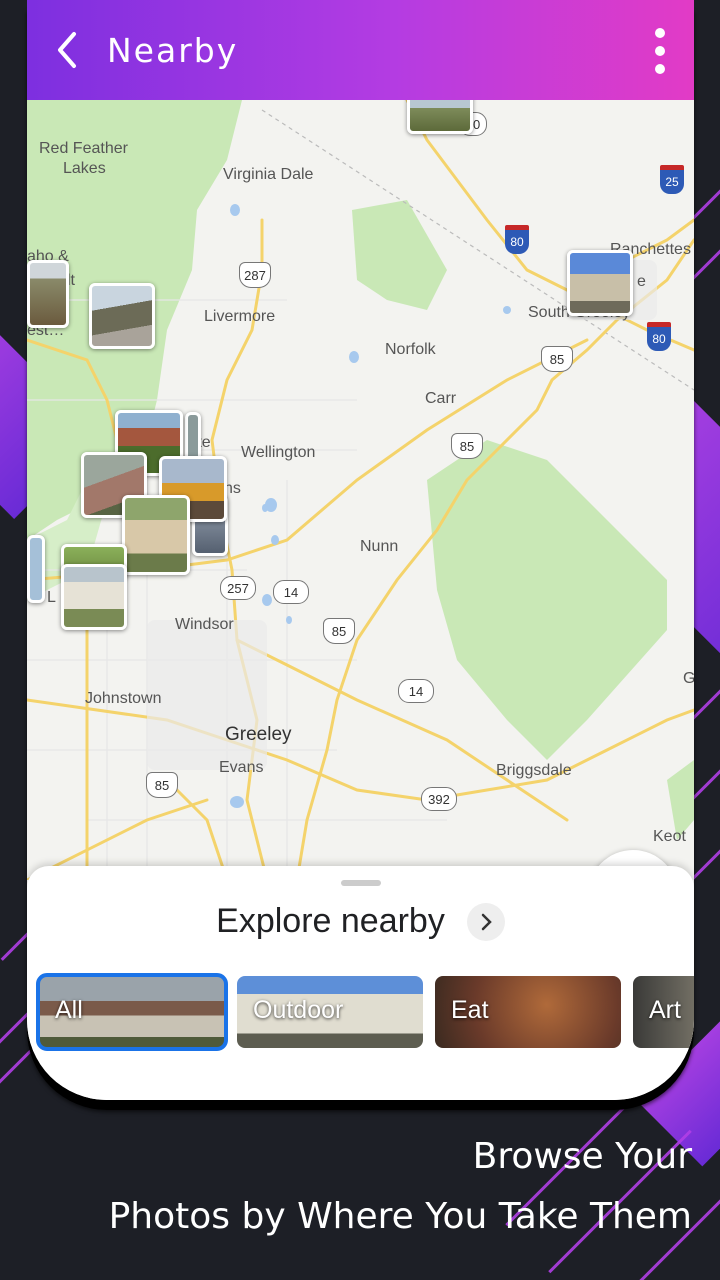  Describe the element at coordinates (672, 179) in the screenshot. I see `interstate-shield: 25` at that location.